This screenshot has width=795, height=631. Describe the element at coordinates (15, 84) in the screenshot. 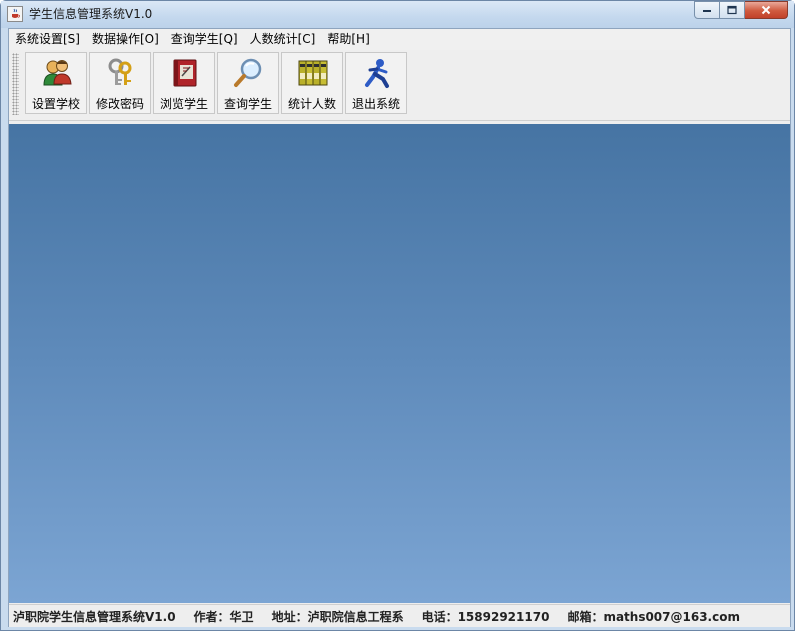

I see `toolbar-grip` at that location.